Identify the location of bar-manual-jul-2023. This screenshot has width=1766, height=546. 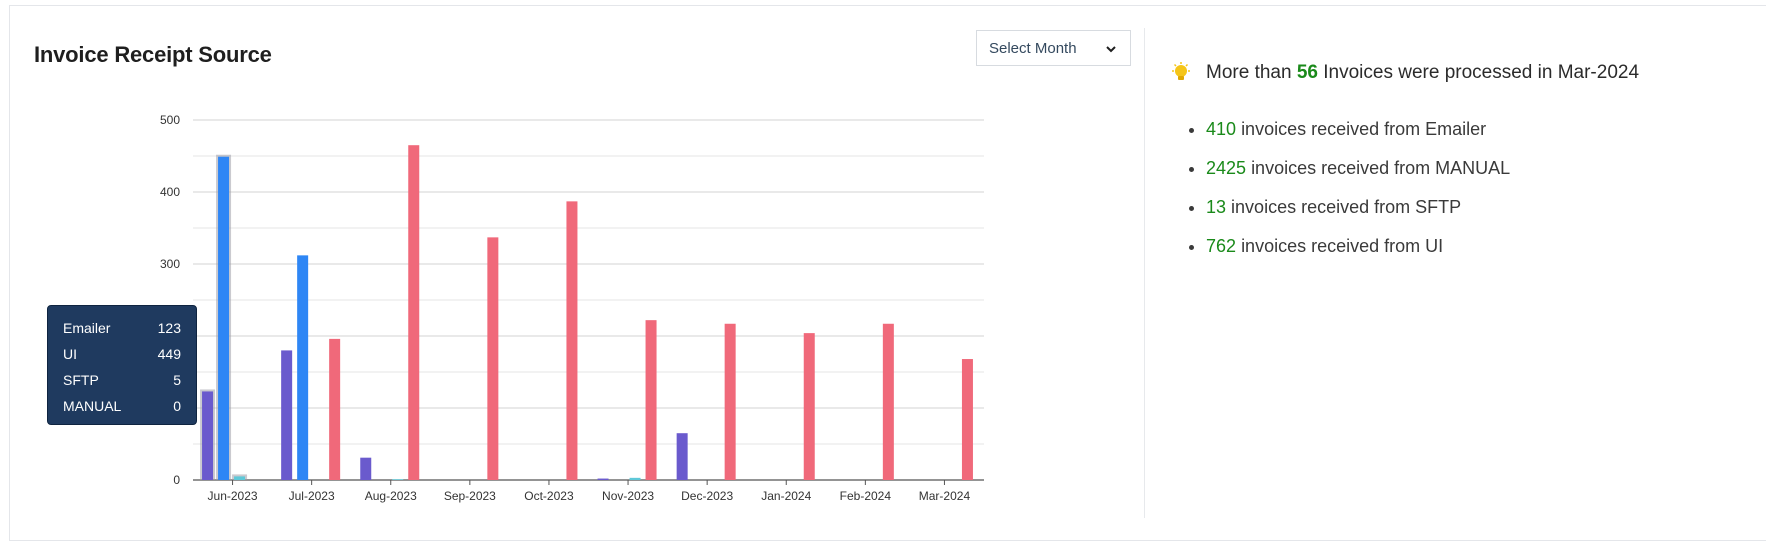
(335, 409).